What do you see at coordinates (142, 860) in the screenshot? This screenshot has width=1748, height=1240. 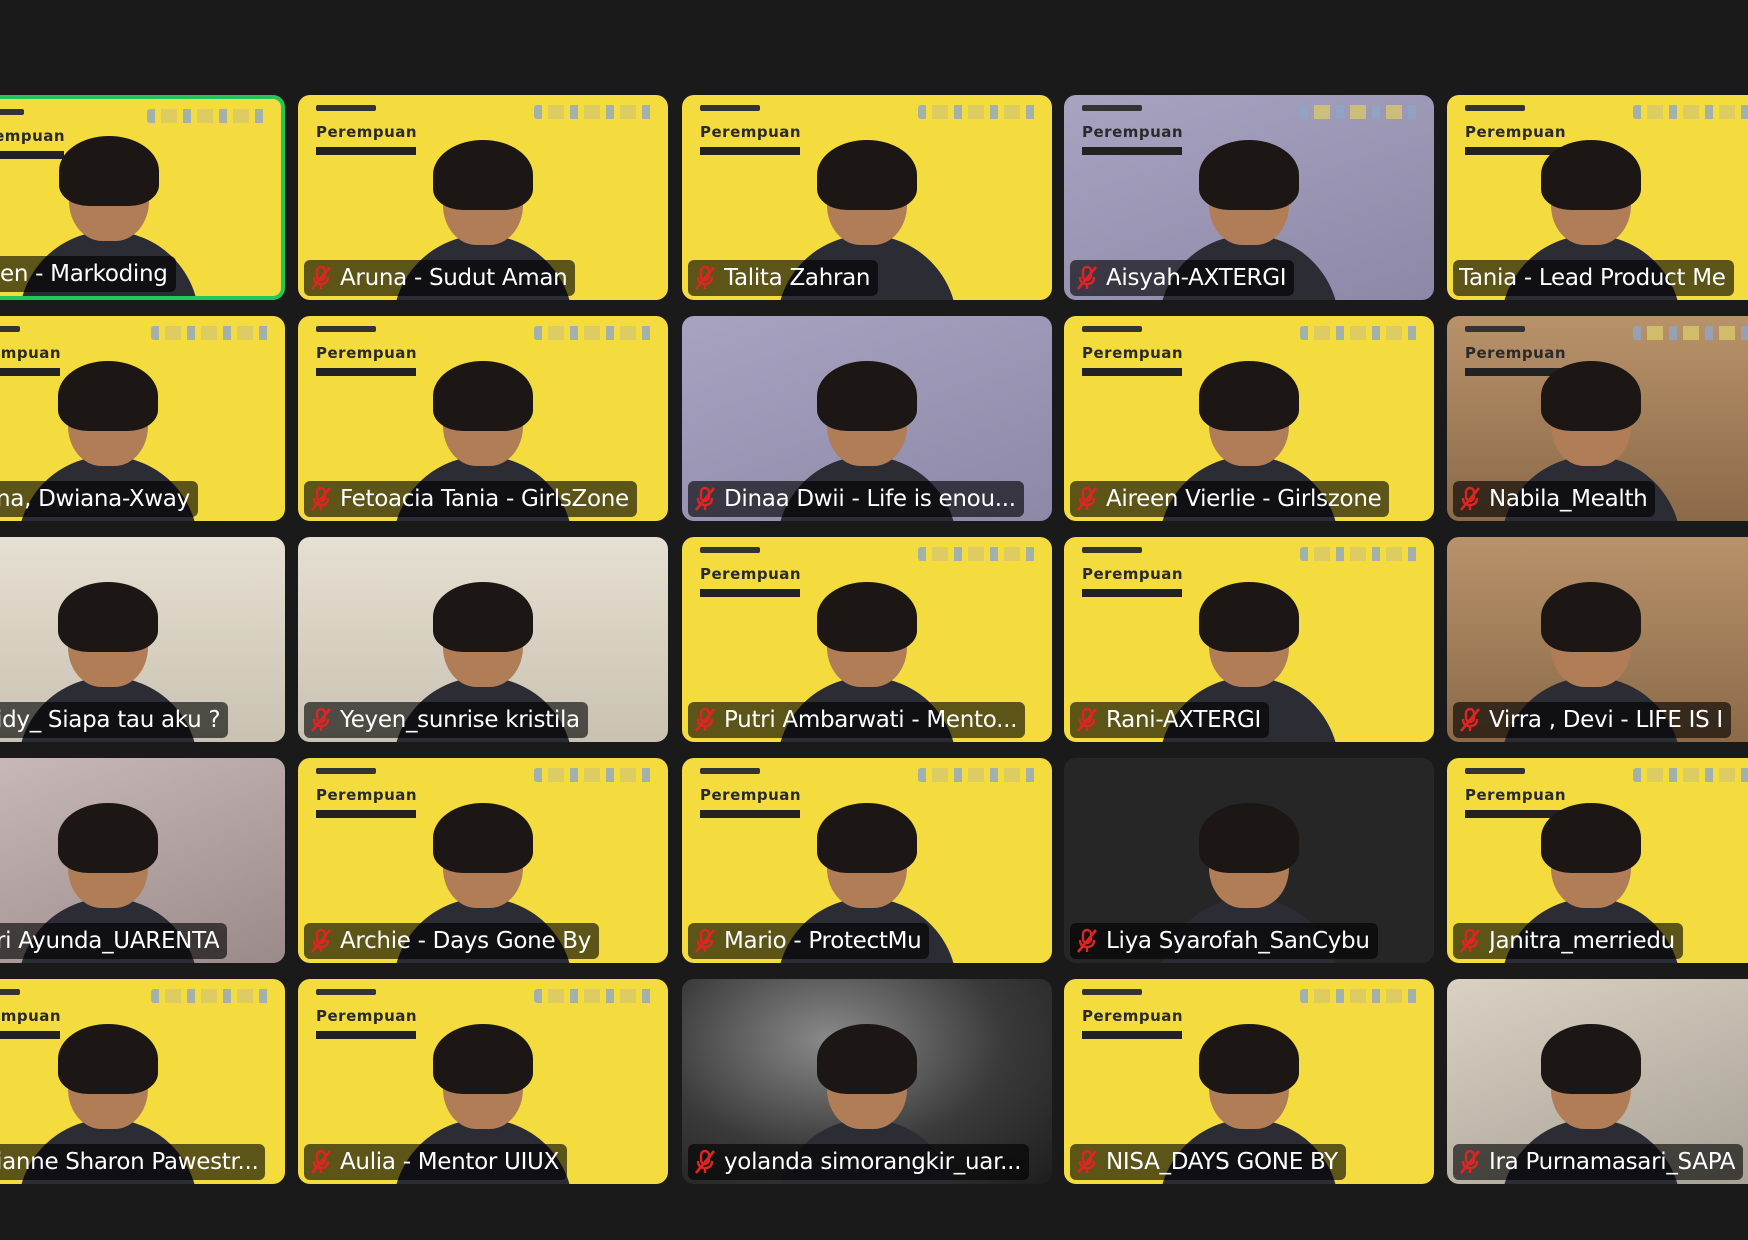 I see `participant-tile-p16: ri Ayunda_UARENTA` at bounding box center [142, 860].